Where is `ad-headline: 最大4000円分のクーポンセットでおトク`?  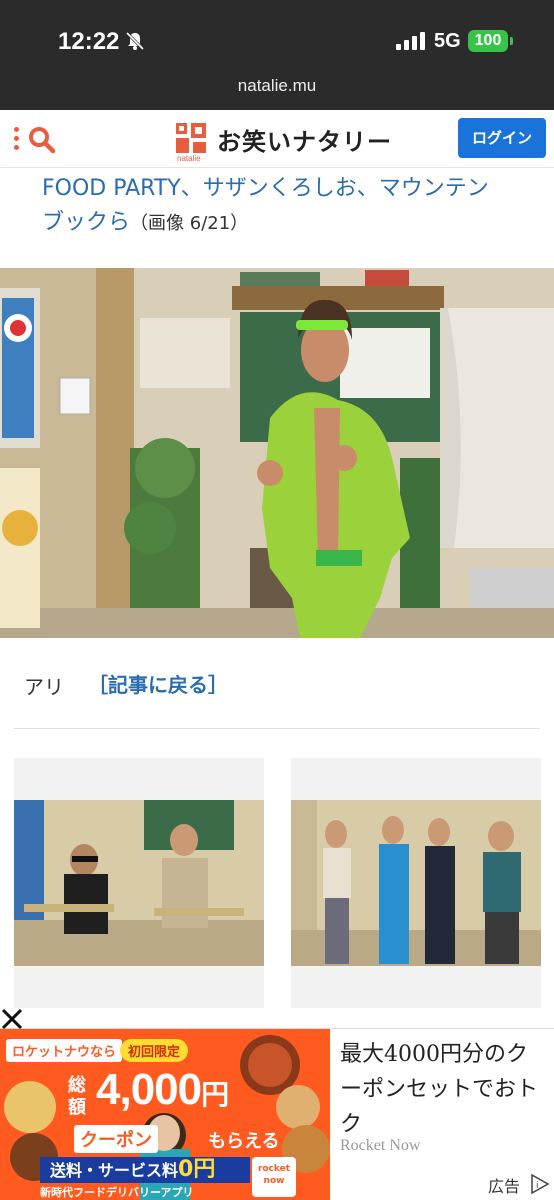 ad-headline: 最大4000円分のクーポンセットでおトク is located at coordinates (442, 1089).